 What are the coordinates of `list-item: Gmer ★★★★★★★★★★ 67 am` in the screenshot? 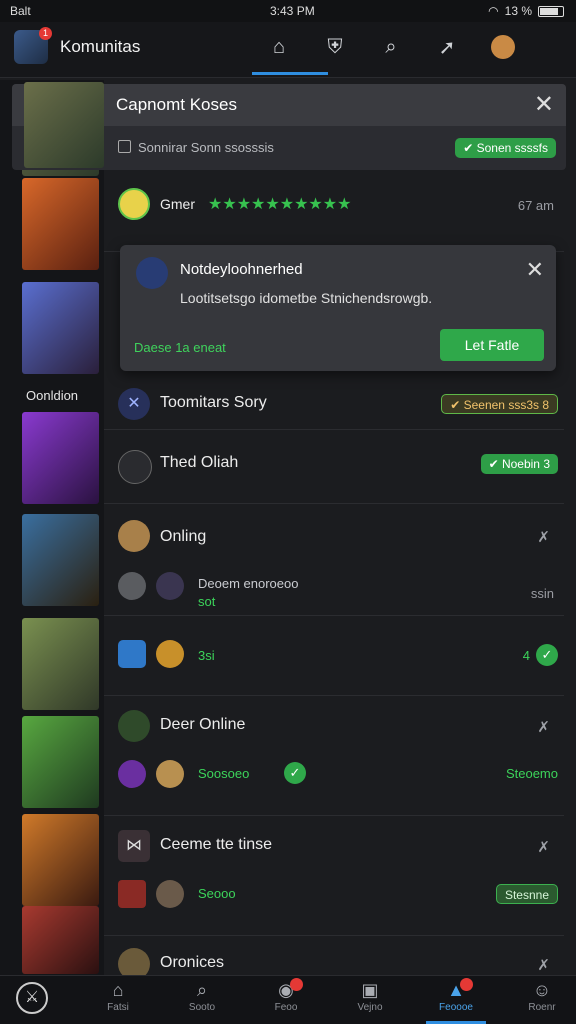 It's located at (334, 212).